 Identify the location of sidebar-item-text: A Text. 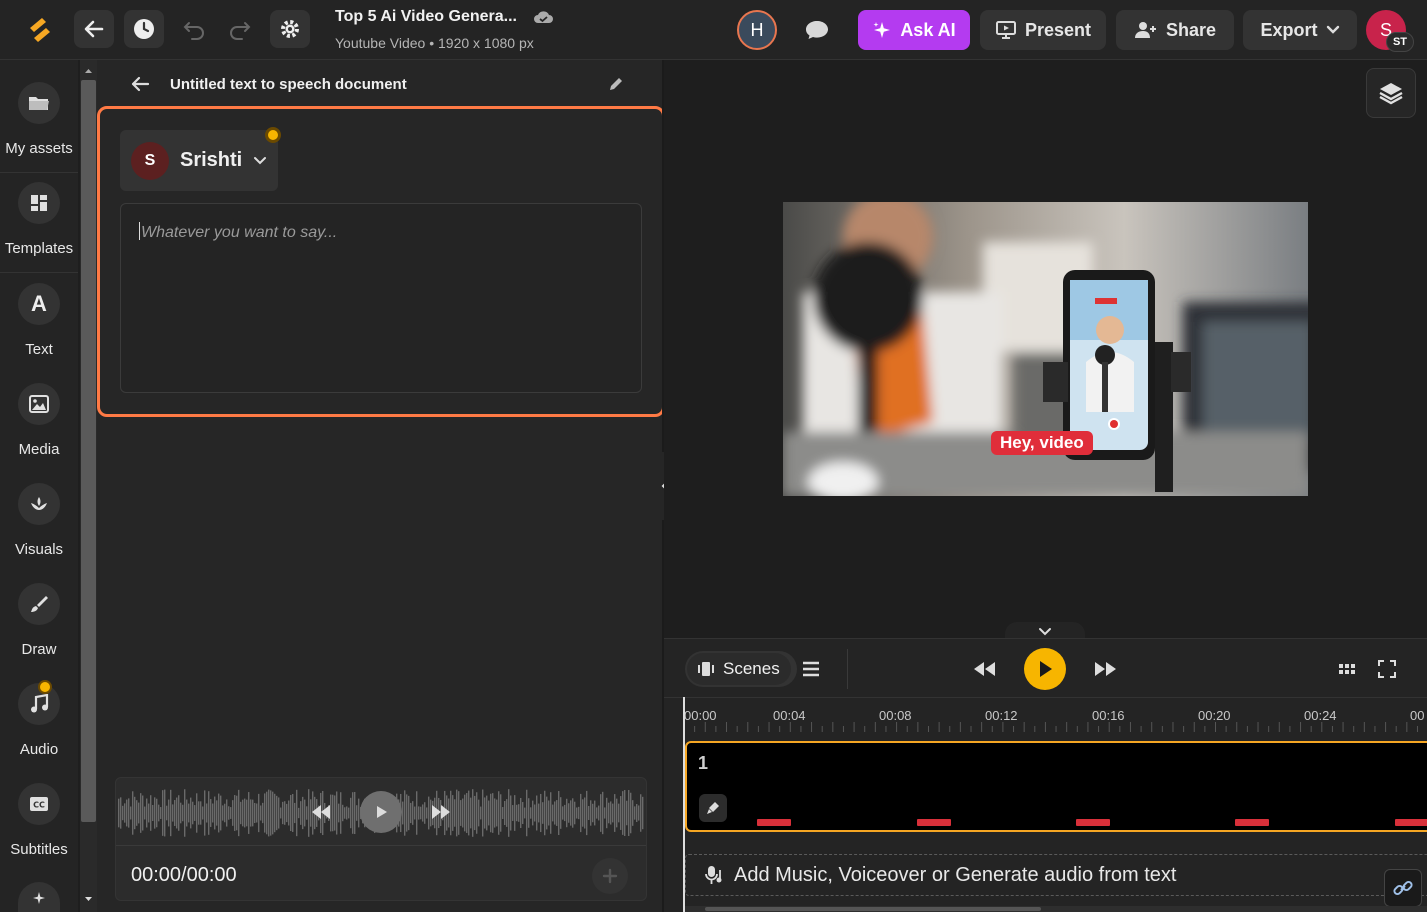
(39, 311).